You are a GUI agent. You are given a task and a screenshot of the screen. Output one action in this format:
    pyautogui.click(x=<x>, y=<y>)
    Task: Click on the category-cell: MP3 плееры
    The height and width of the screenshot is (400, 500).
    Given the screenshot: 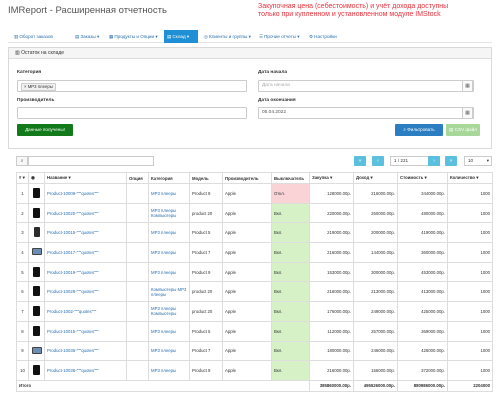 What is the action you would take?
    pyautogui.click(x=169, y=193)
    